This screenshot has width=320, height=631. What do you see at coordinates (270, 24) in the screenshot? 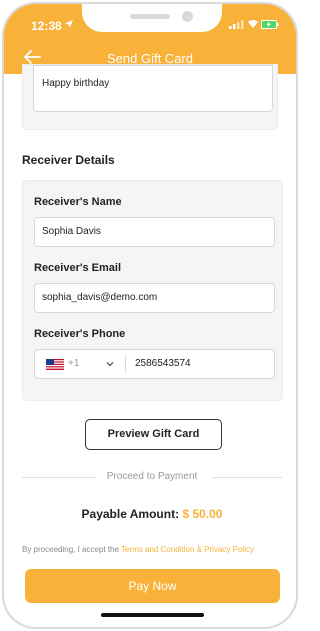
I see `battery-icon` at bounding box center [270, 24].